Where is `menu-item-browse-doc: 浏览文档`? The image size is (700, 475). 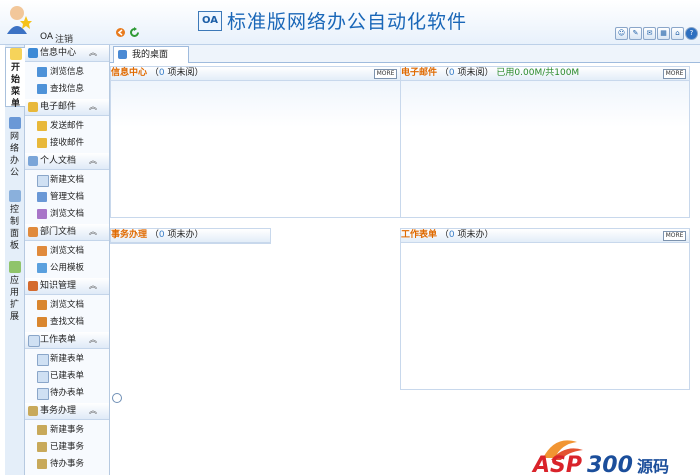 menu-item-browse-doc: 浏览文档 is located at coordinates (73, 214).